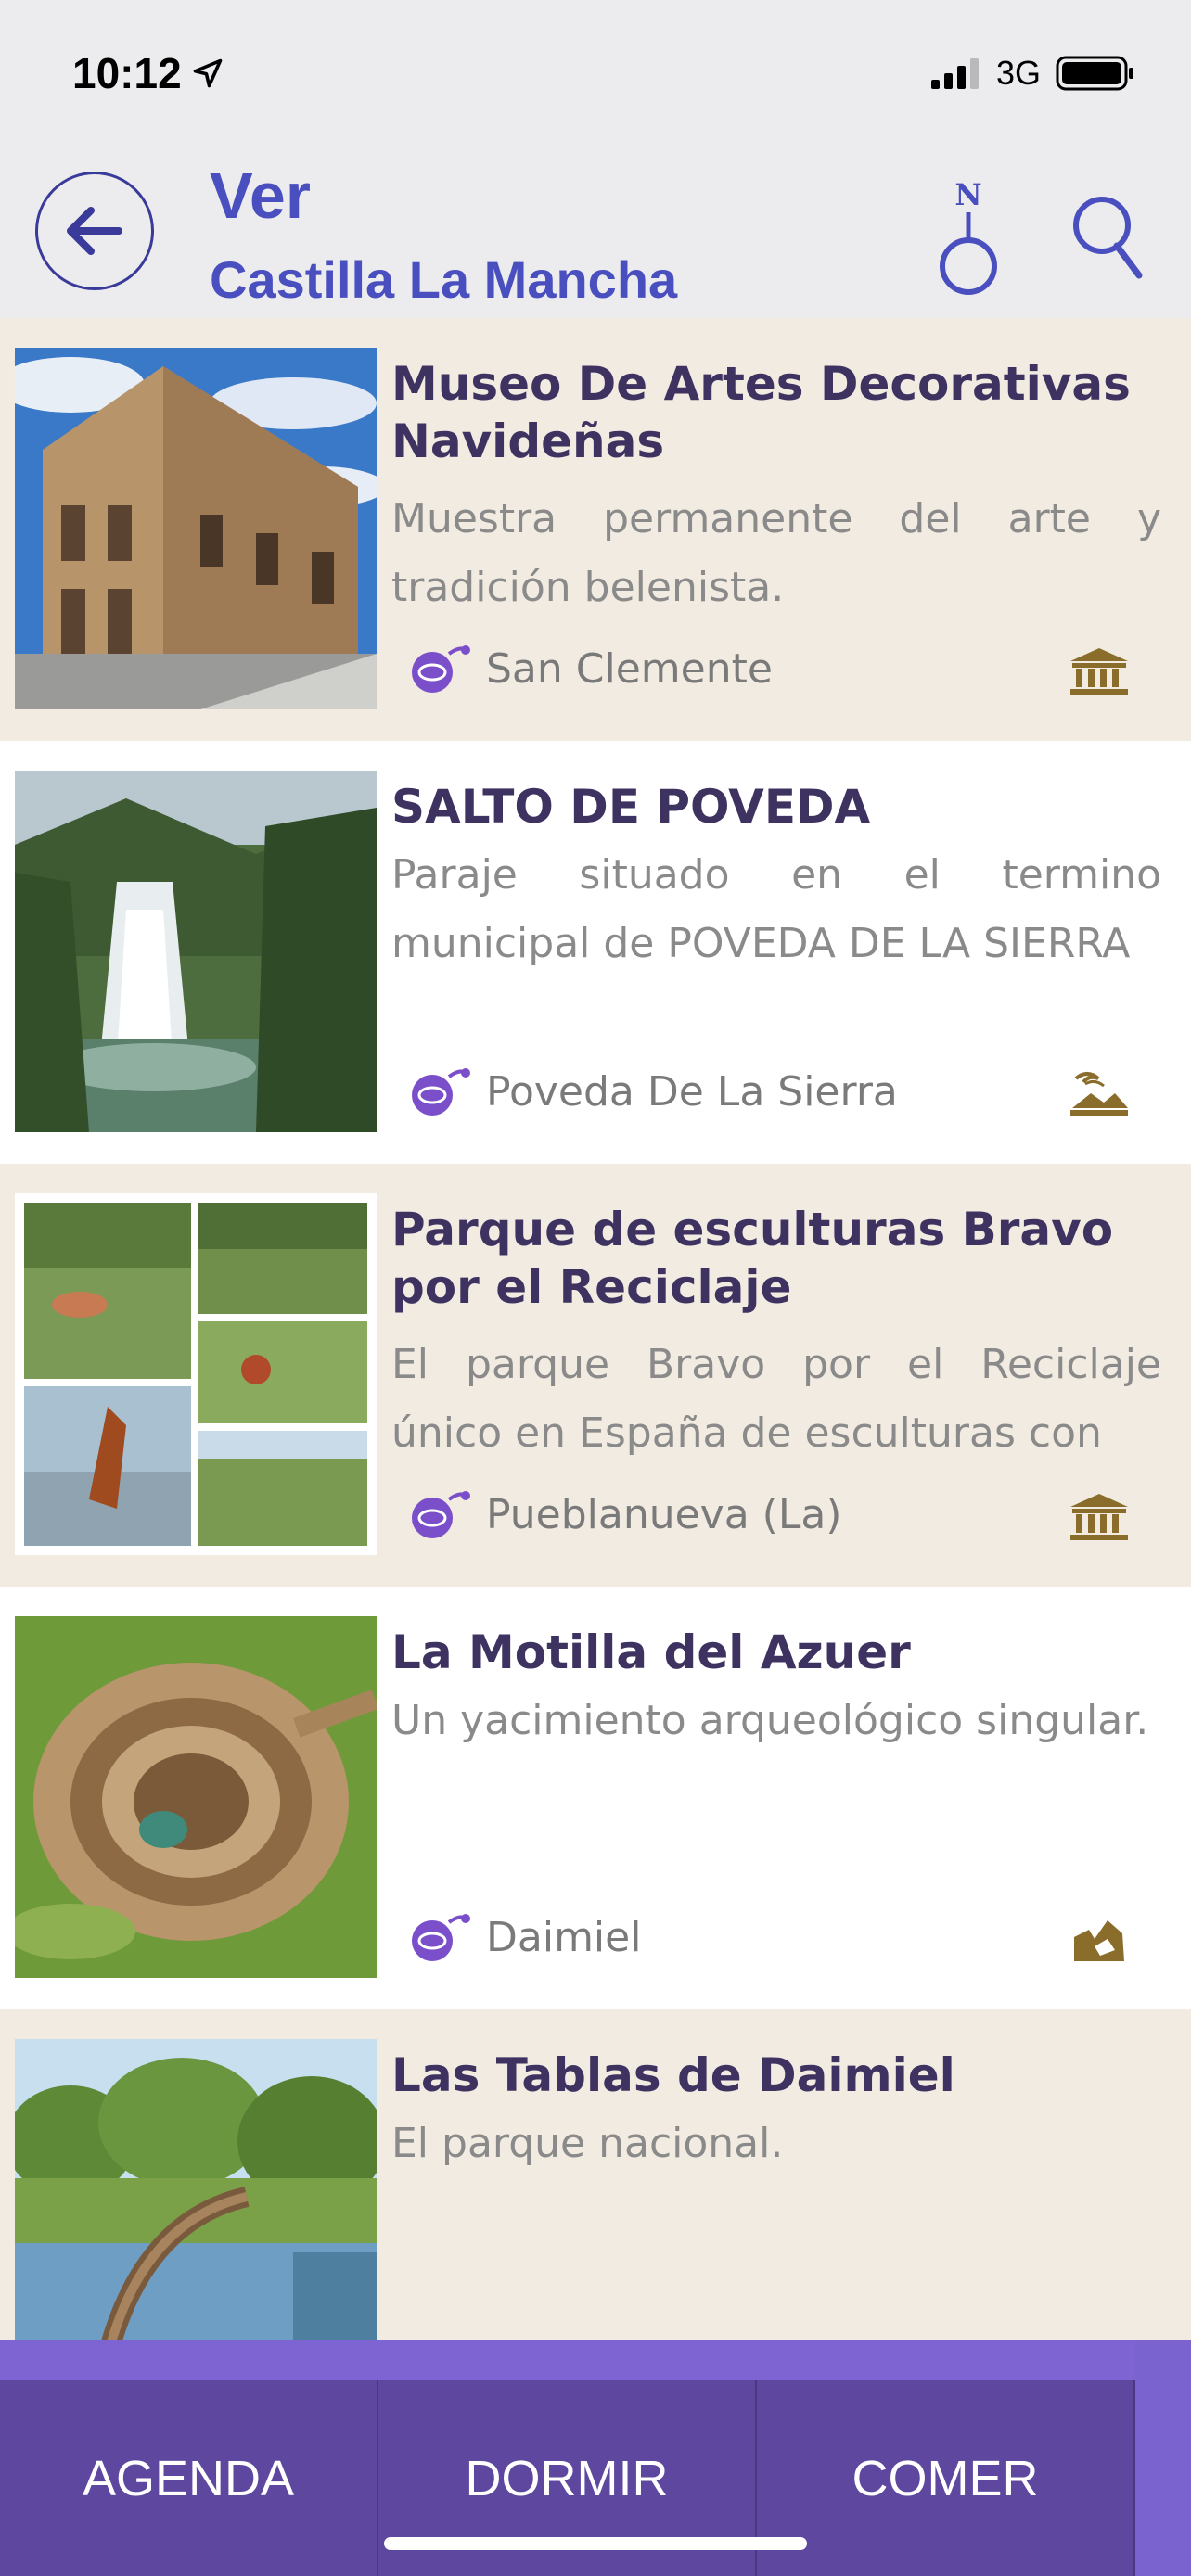  Describe the element at coordinates (770, 1720) in the screenshot. I see `place-description: Un yacimiento arqueológico singular.` at that location.